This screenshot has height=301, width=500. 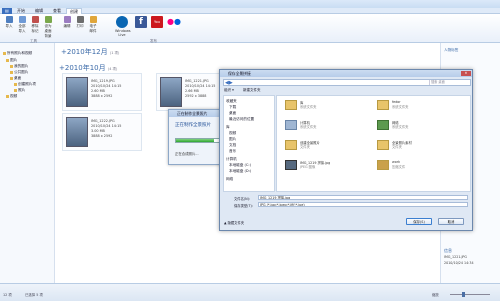 I want to click on tree-item: 库, so click(x=228, y=127).